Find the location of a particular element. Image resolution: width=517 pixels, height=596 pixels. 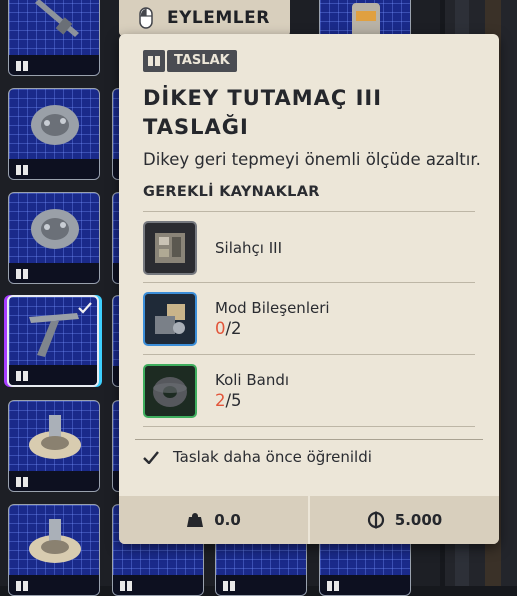

learned-status: Taslak daha önce öğrenildi is located at coordinates (257, 457).